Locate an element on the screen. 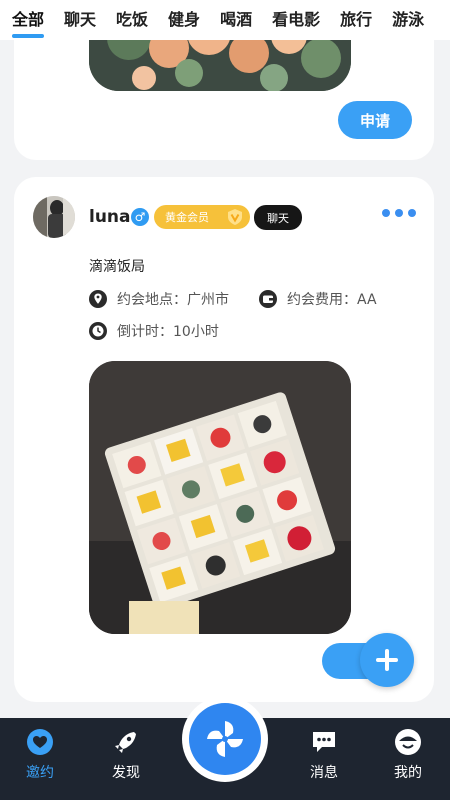  profile-icon is located at coordinates (408, 742).